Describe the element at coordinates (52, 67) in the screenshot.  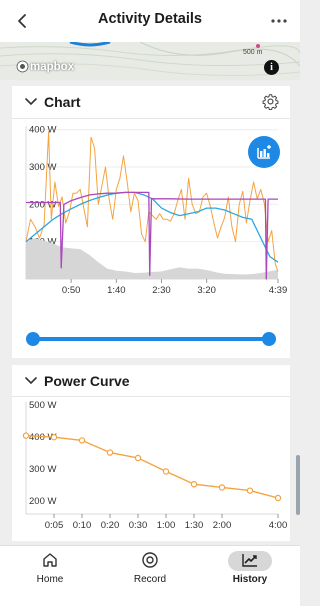
I see `mapbox-logo-text: mapbox` at that location.